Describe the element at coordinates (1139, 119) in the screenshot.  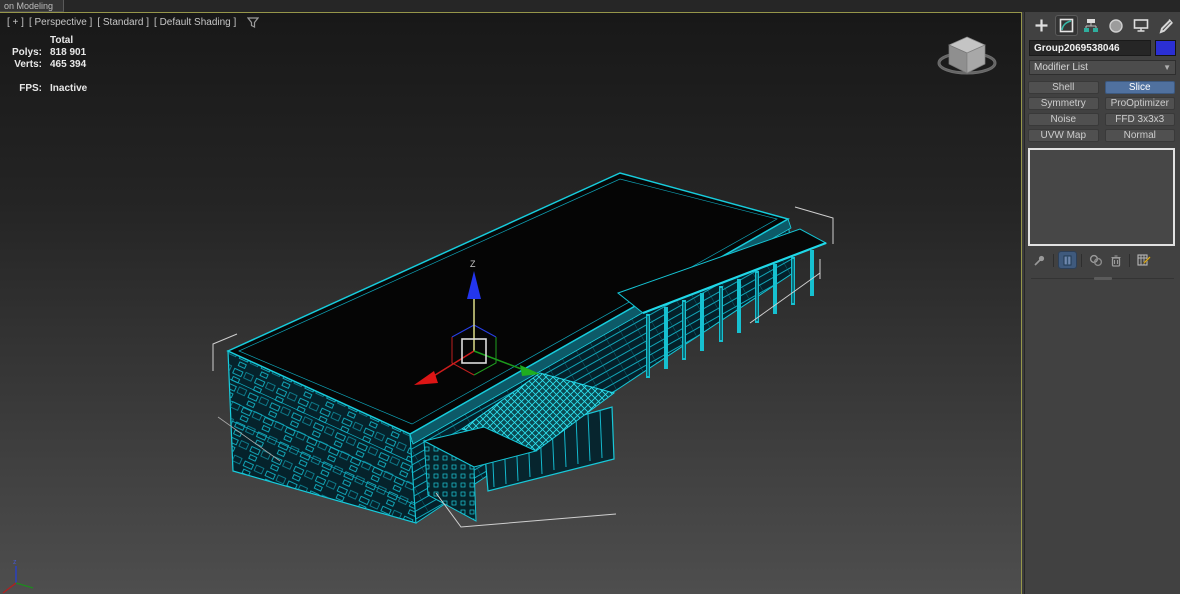
I see `modifier-button-ffd3x3x3: FFD 3x3x3` at that location.